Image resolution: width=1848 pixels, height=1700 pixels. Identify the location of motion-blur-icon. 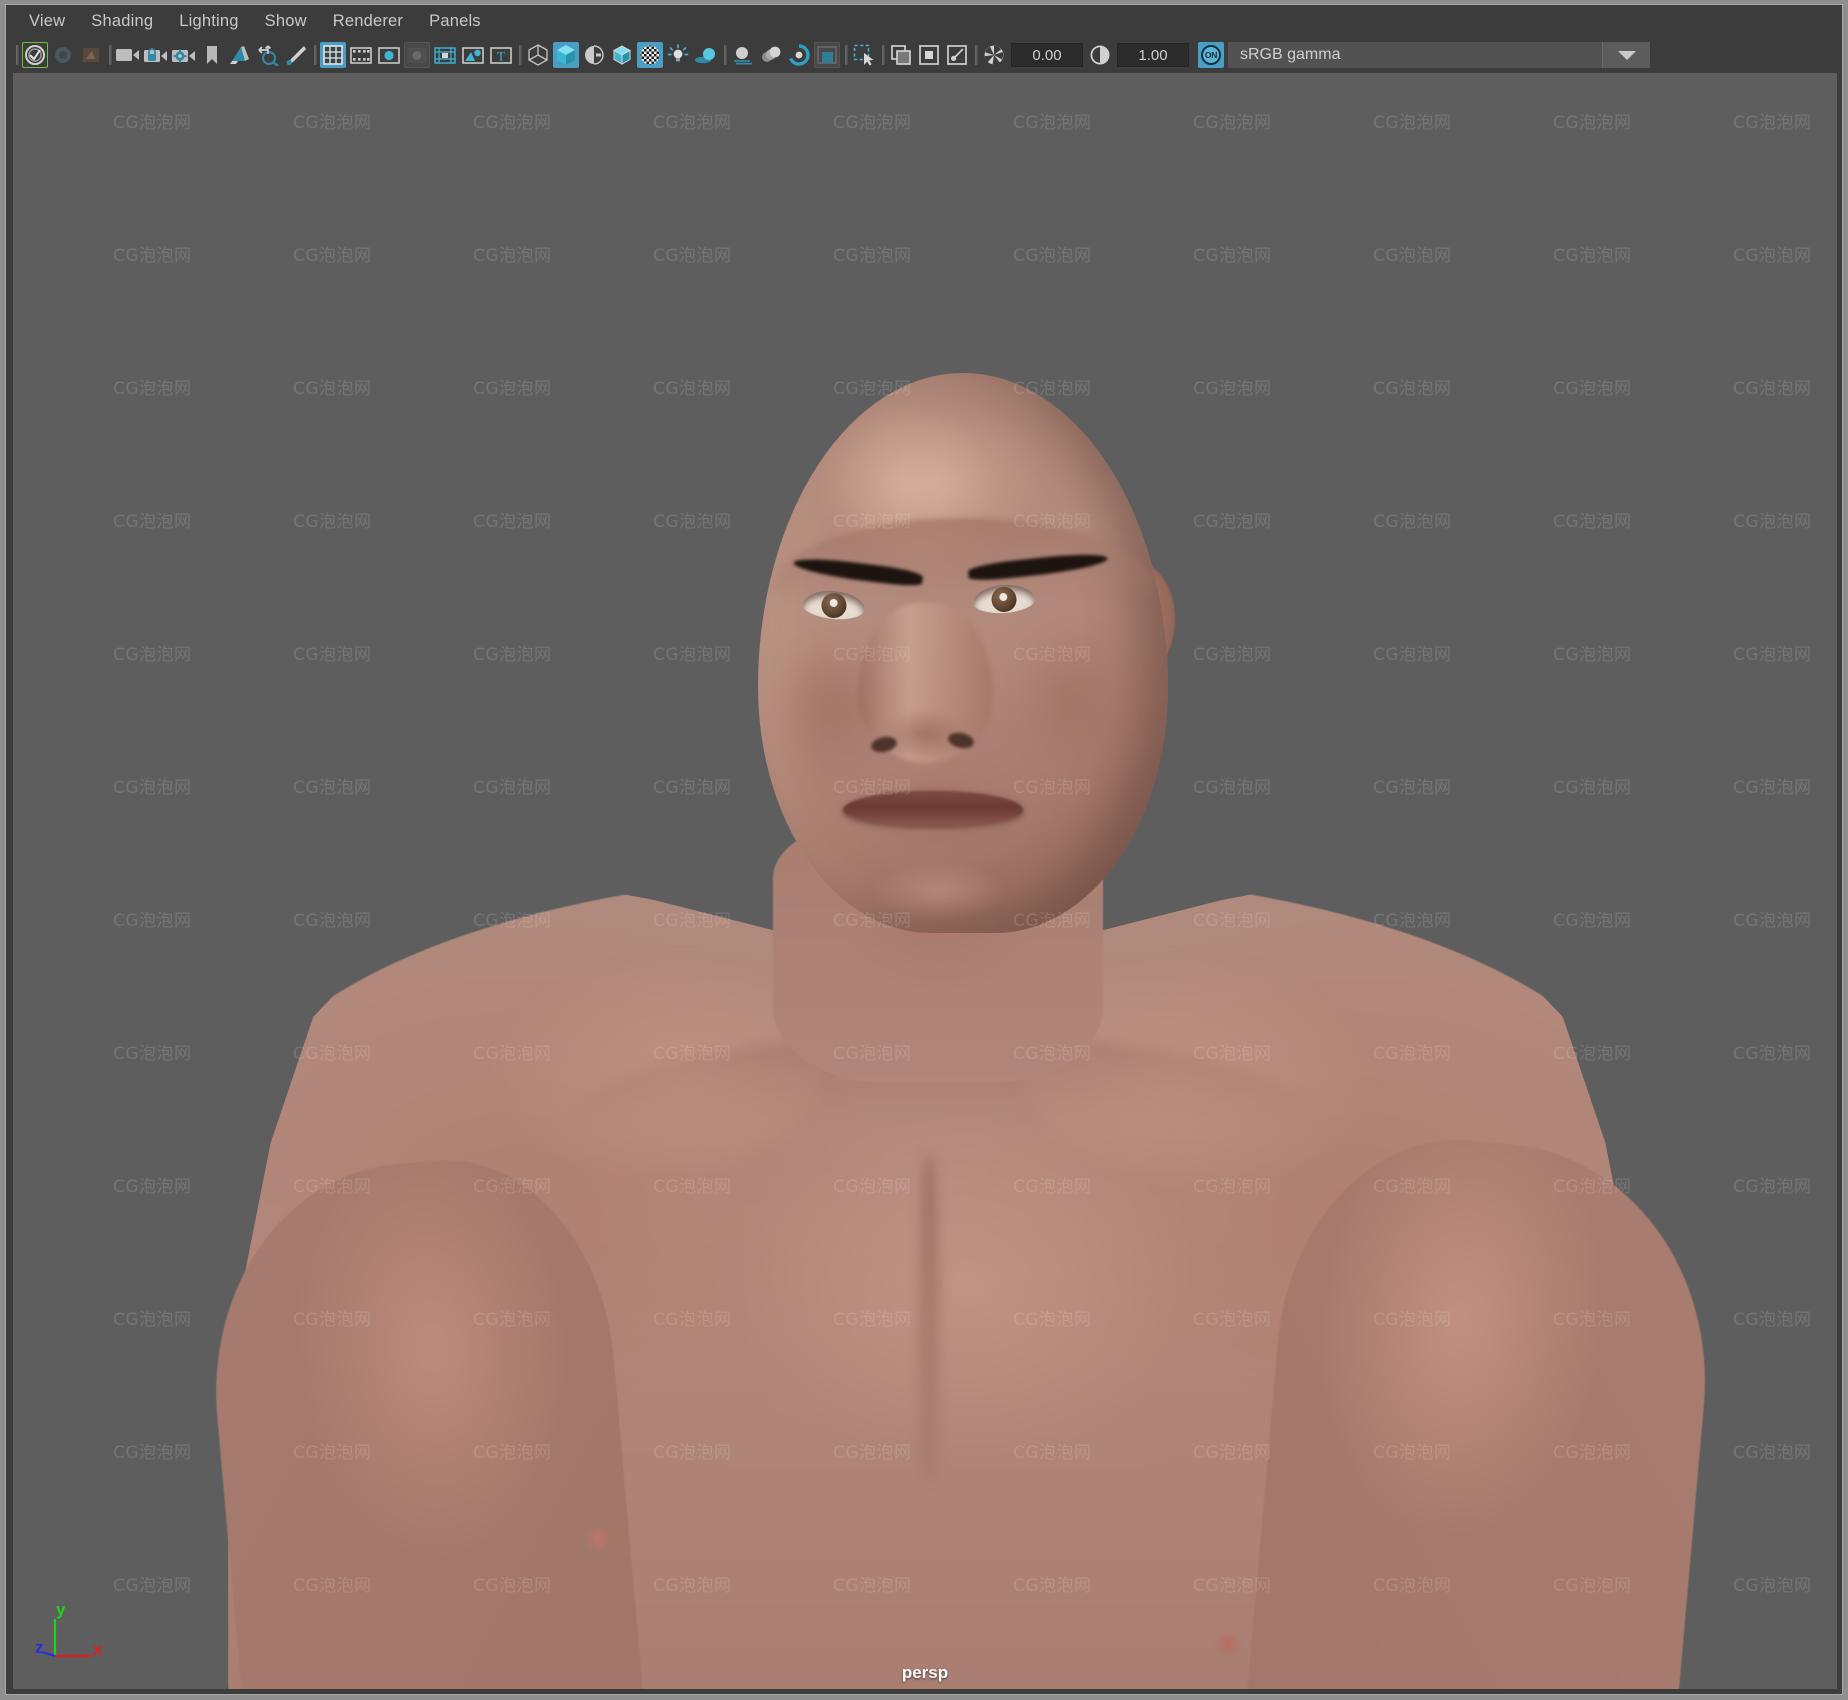
(771, 55).